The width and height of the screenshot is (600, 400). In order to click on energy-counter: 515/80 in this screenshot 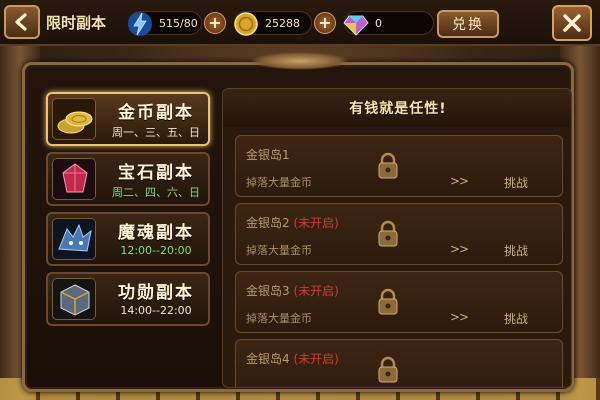, I will do `click(165, 23)`.